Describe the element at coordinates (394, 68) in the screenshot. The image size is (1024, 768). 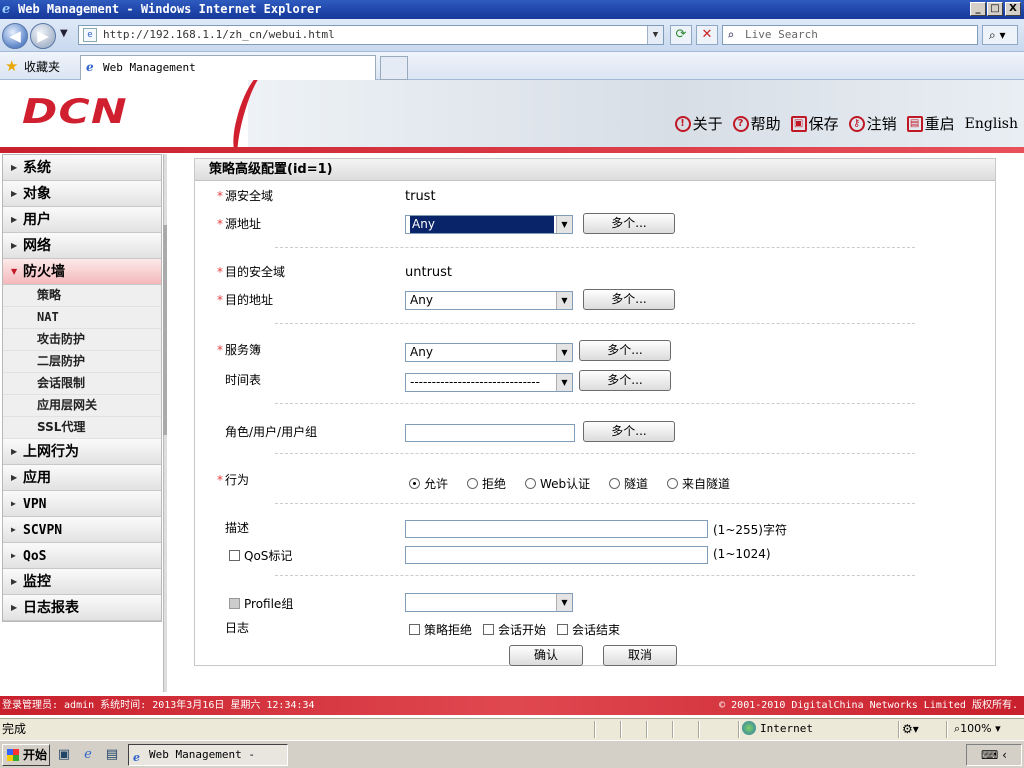
I see `new-tab-button` at that location.